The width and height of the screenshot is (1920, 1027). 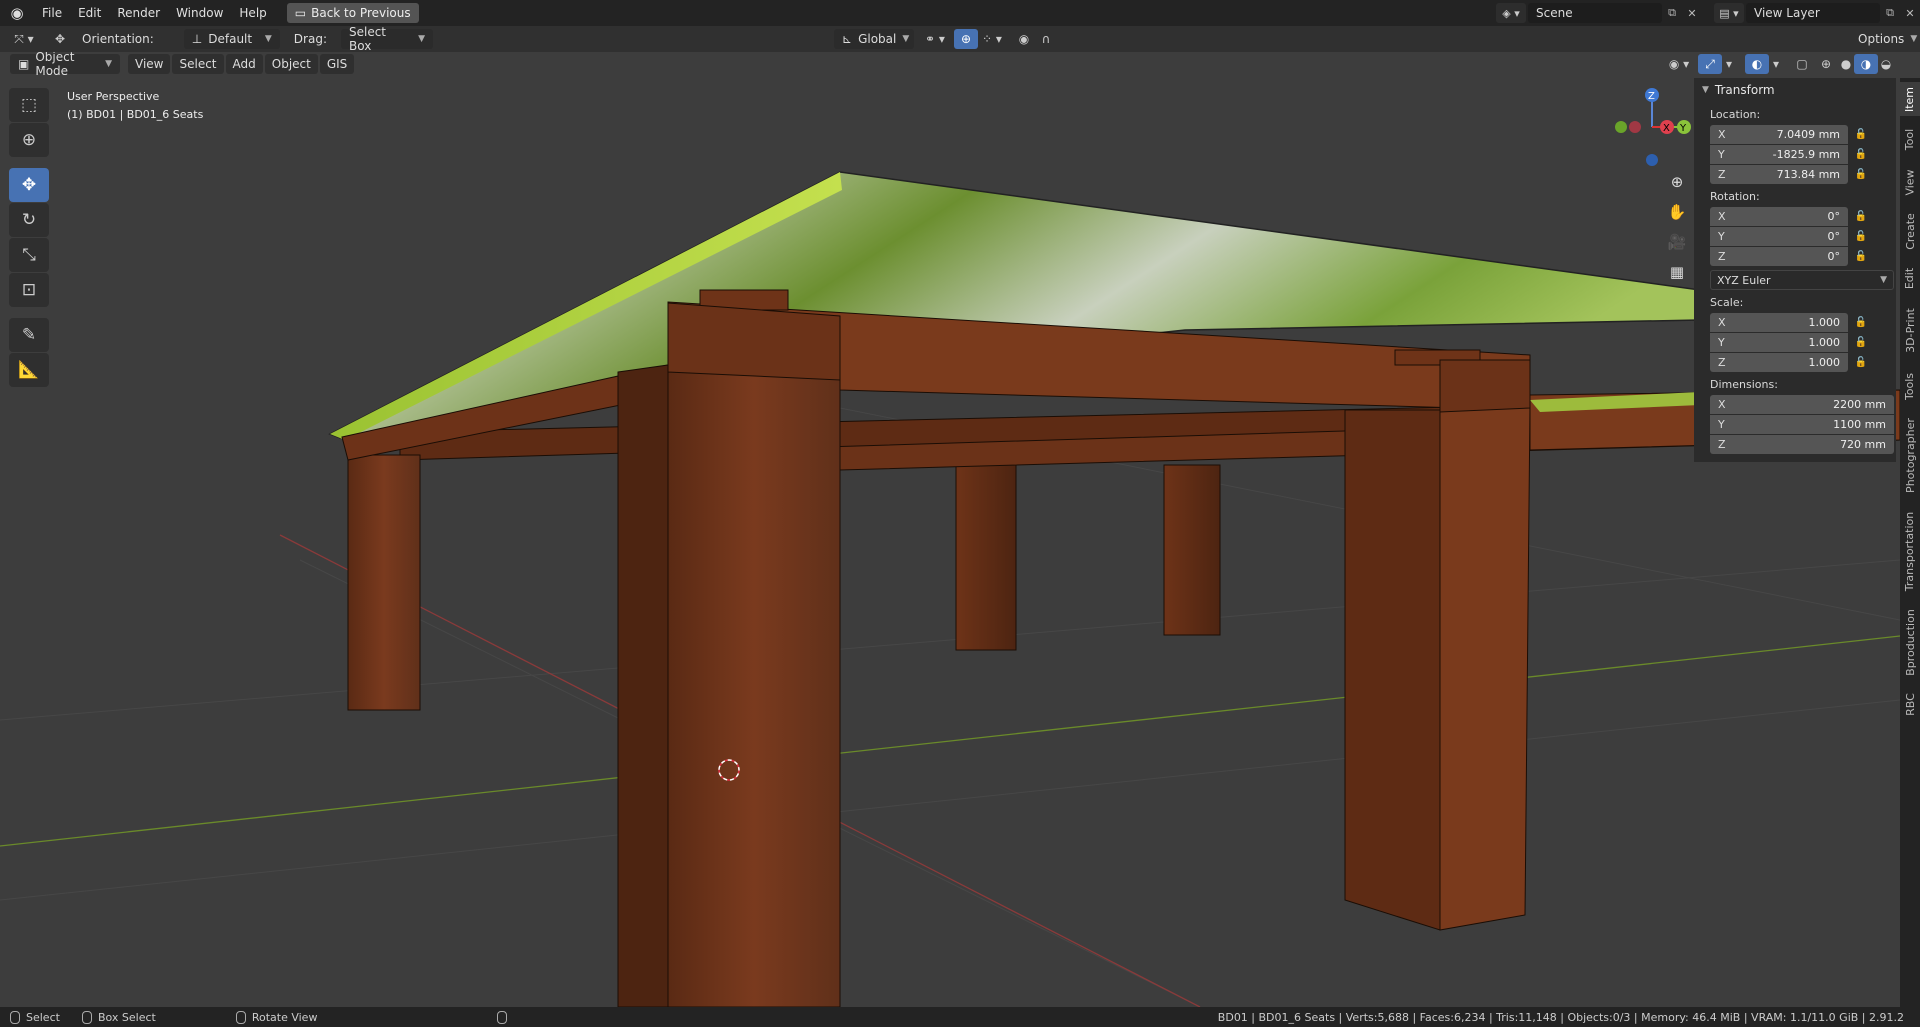 What do you see at coordinates (1776, 64) in the screenshot?
I see `overlay-dropdown-icon: ▾` at bounding box center [1776, 64].